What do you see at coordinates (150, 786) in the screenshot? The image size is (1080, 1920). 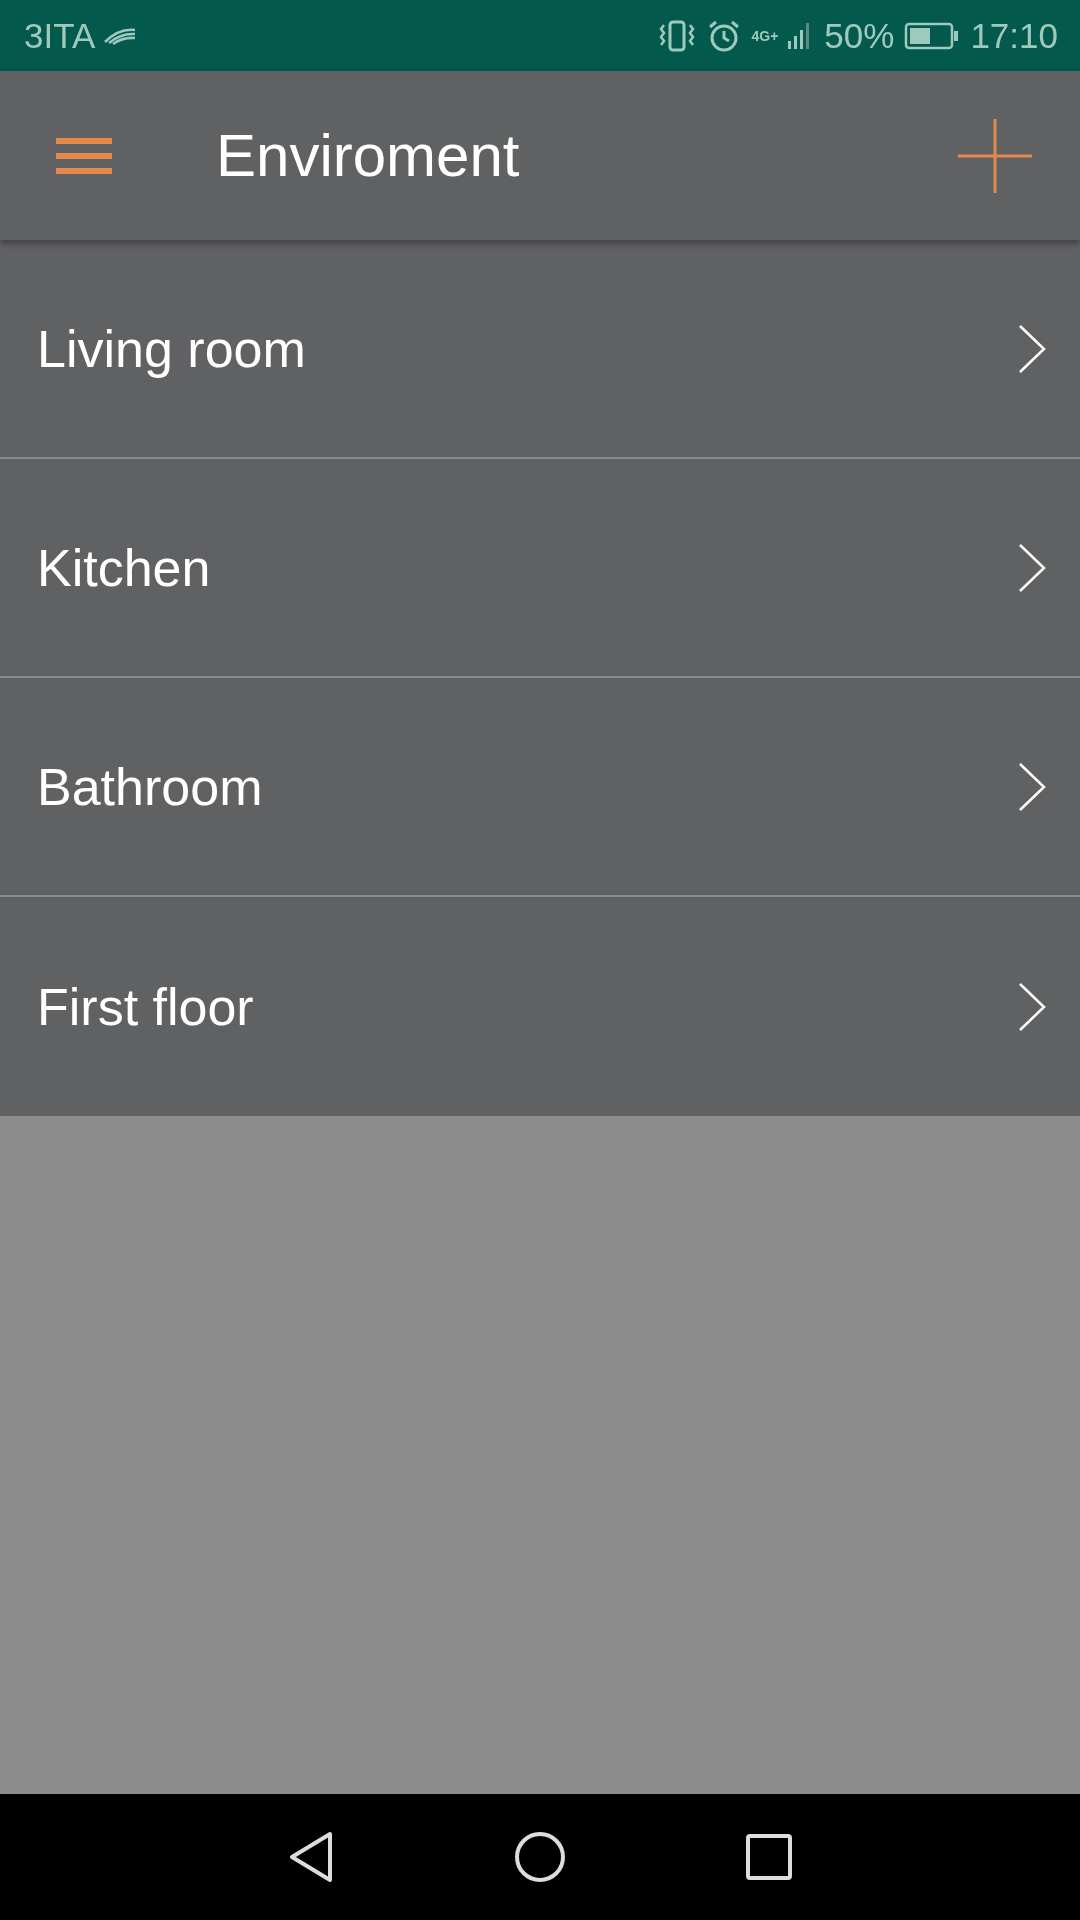 I see `room-name: Bathroom` at bounding box center [150, 786].